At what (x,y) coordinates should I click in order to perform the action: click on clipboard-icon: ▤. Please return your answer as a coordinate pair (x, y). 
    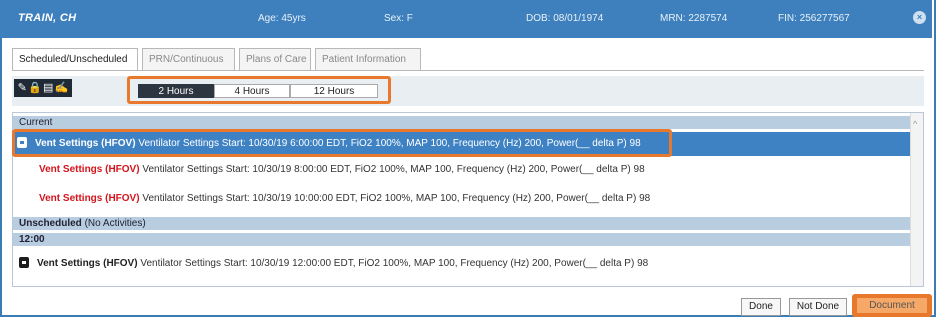
    Looking at the image, I should click on (48, 88).